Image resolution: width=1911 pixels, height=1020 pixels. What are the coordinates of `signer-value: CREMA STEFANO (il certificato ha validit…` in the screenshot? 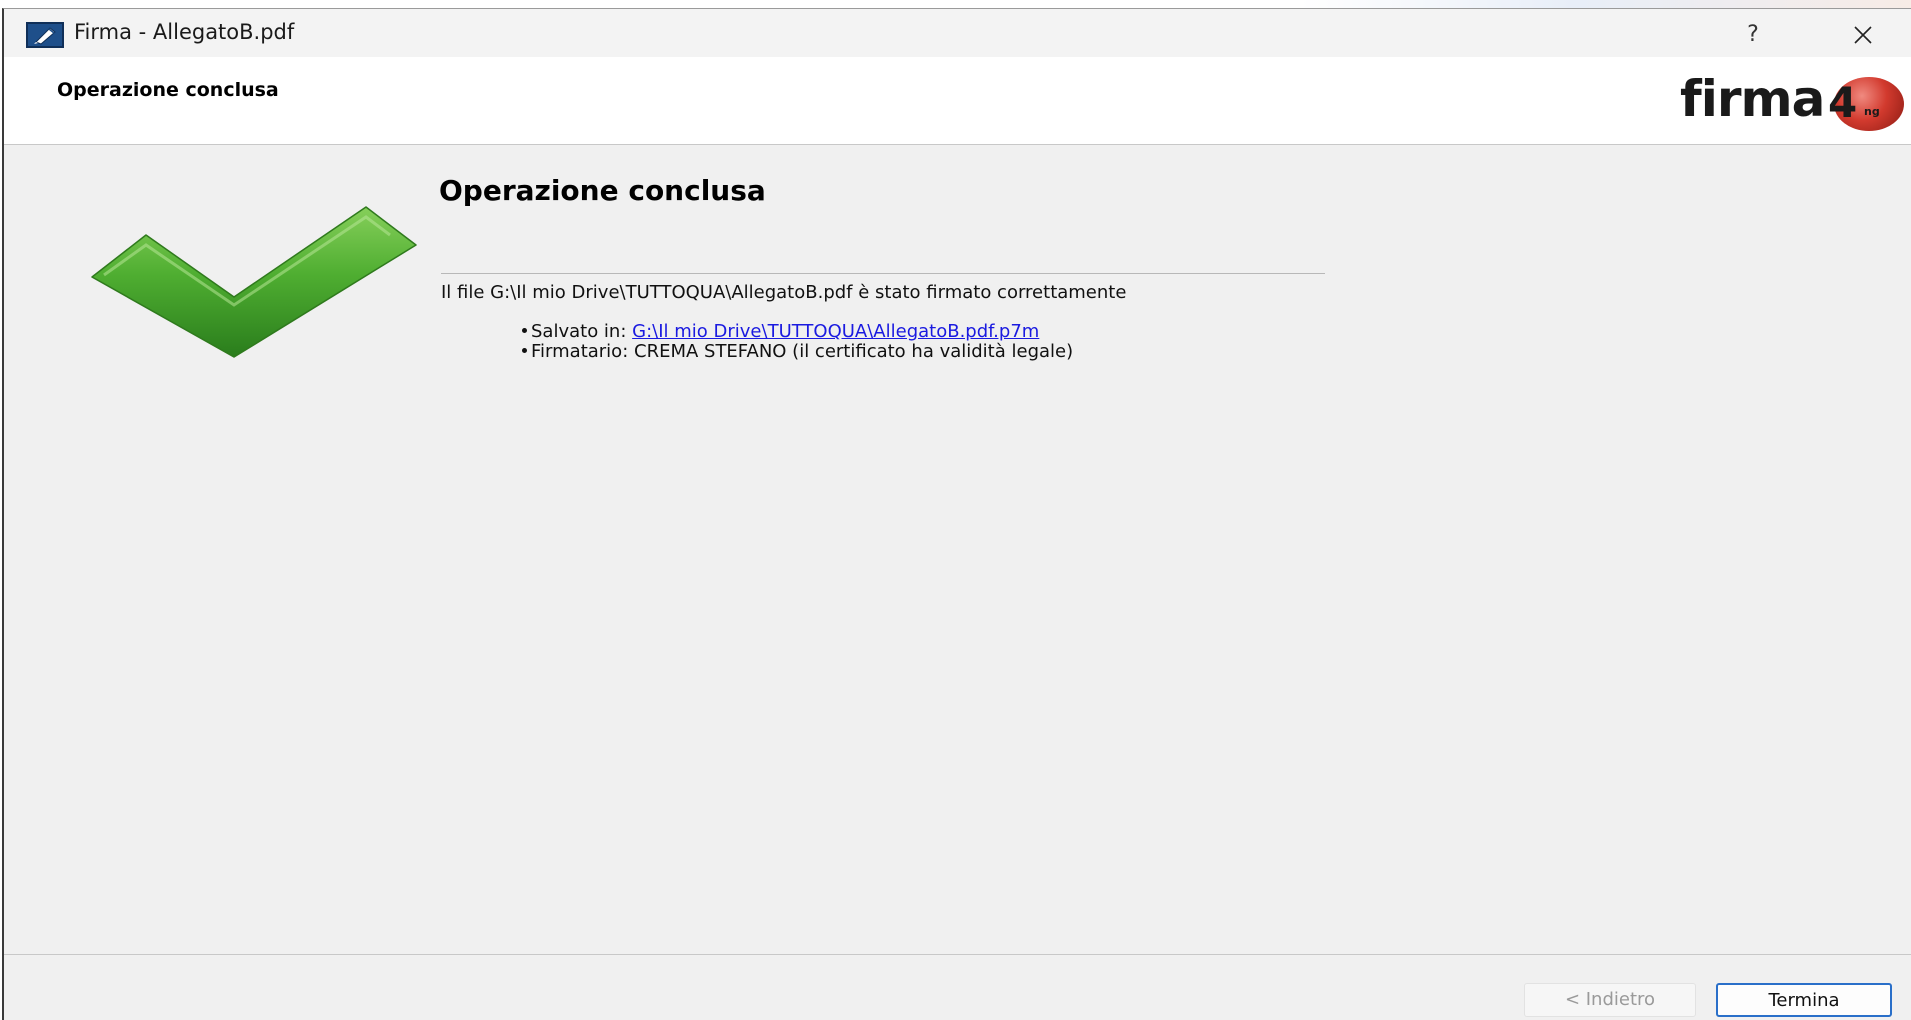 It's located at (854, 351).